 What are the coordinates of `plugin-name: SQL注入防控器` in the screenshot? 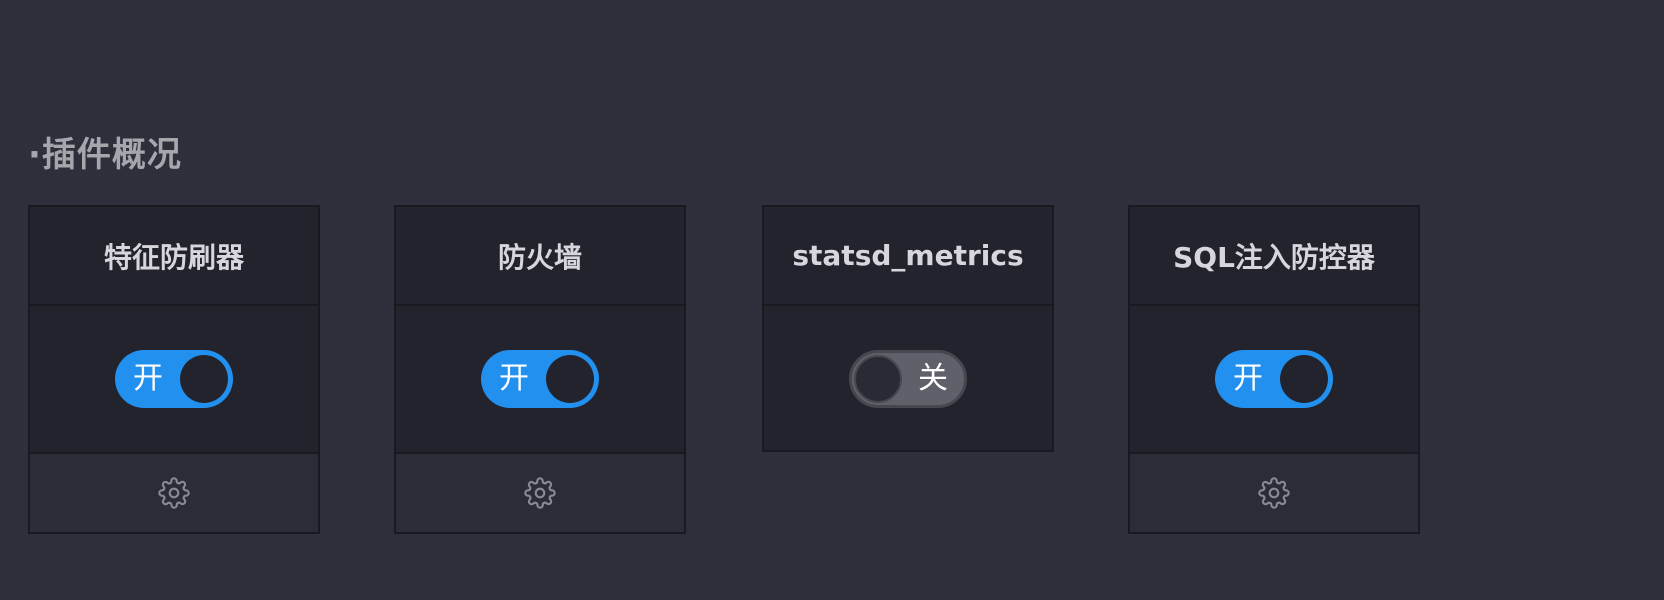 It's located at (1274, 256).